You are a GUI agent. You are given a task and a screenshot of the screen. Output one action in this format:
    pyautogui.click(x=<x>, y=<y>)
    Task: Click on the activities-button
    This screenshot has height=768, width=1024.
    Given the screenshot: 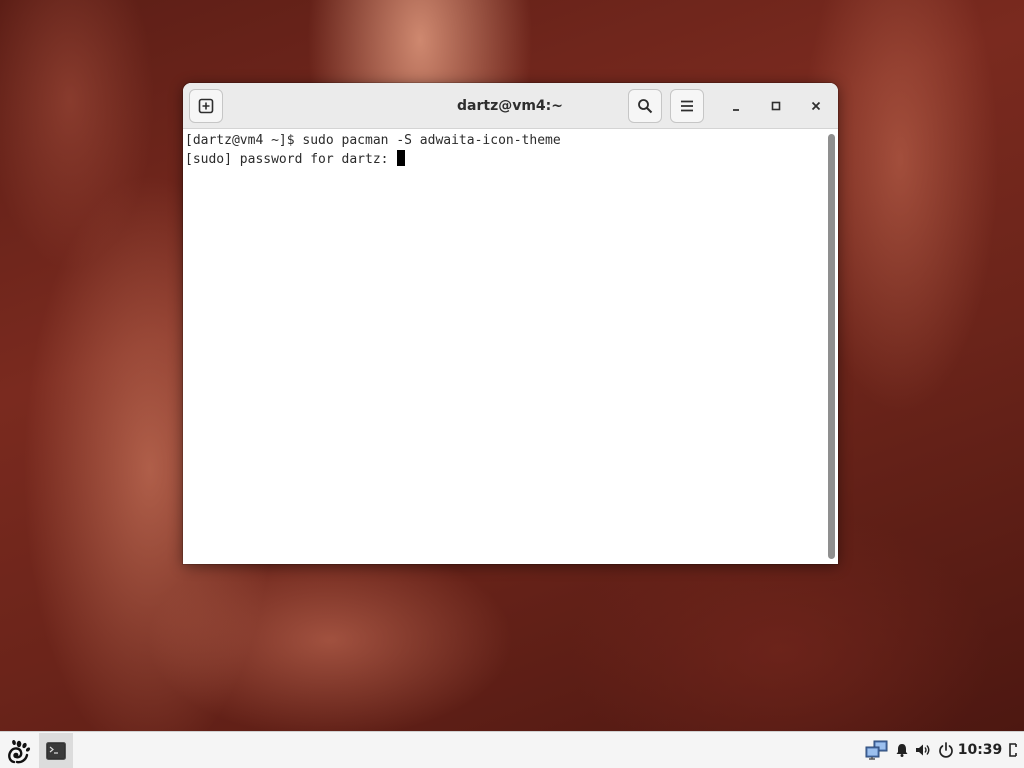 What is the action you would take?
    pyautogui.click(x=19, y=750)
    